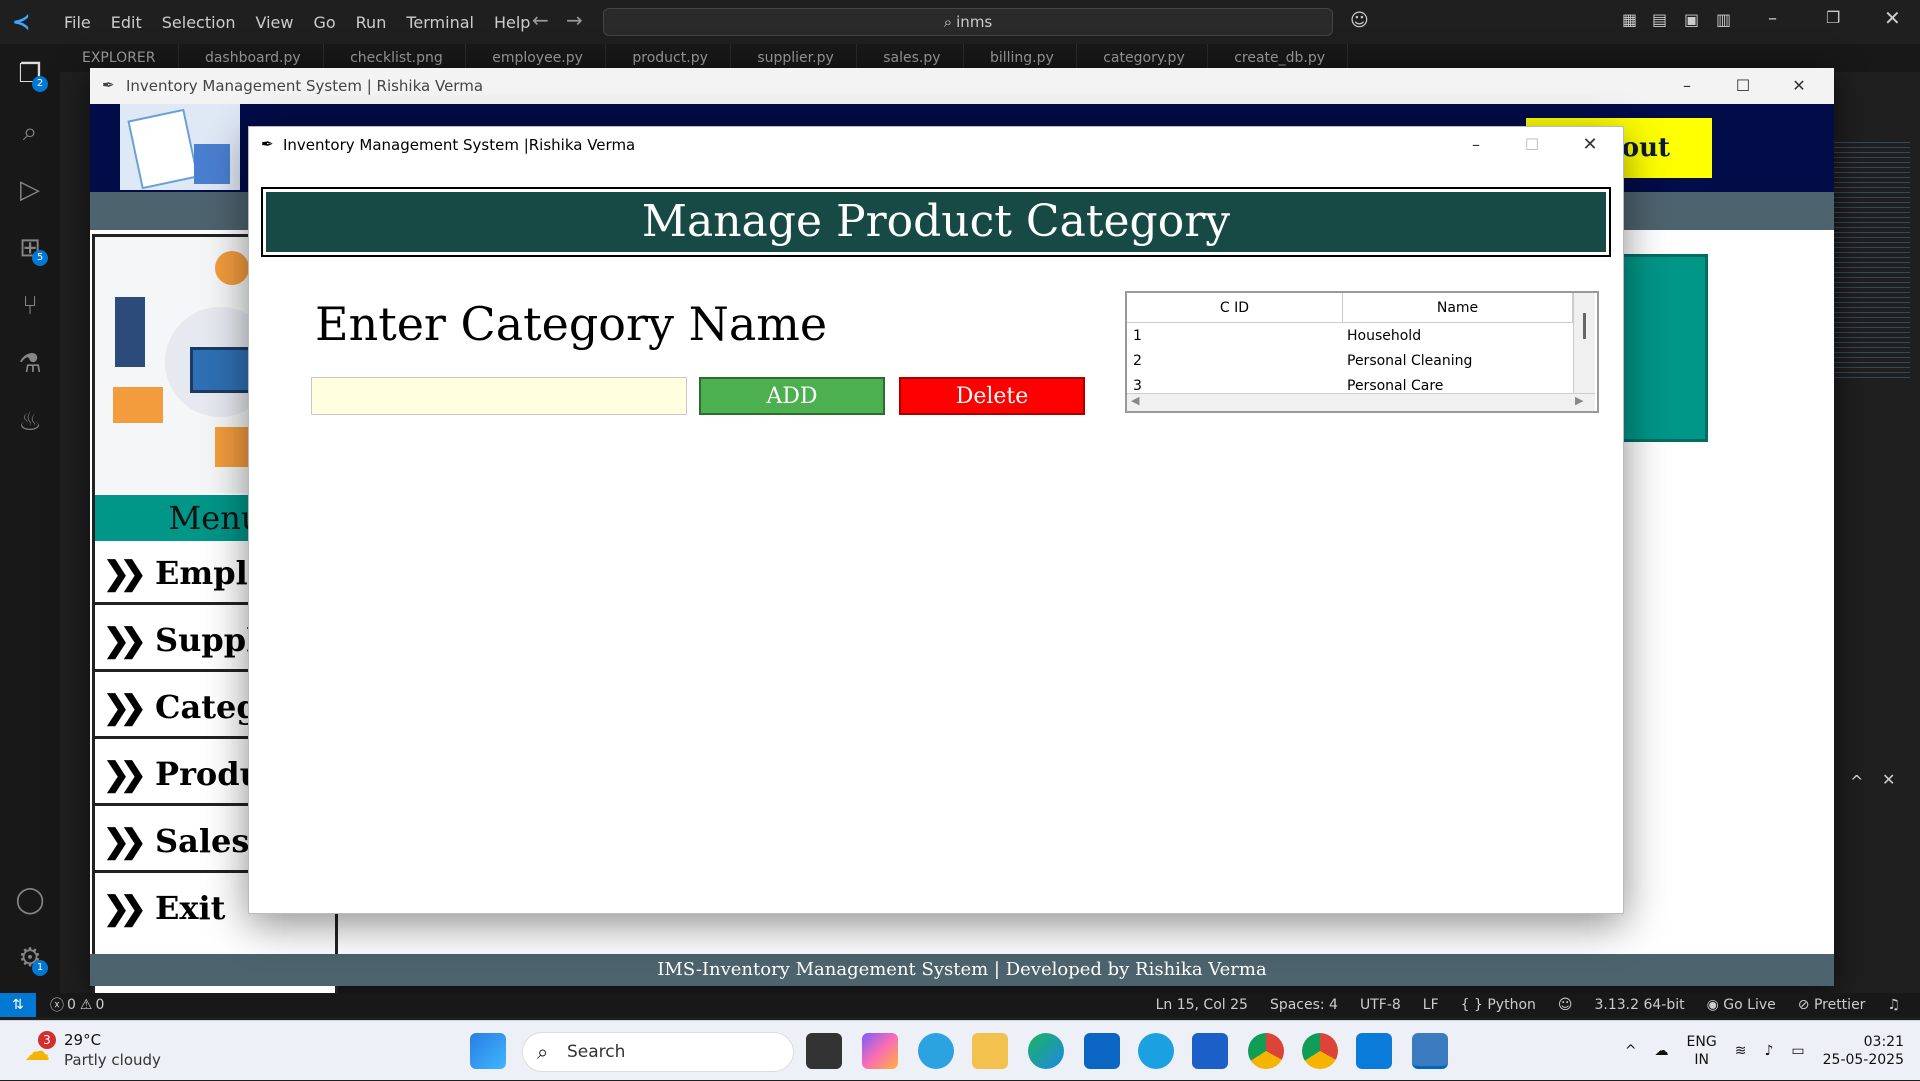 The width and height of the screenshot is (1920, 1081). Describe the element at coordinates (99, 1005) in the screenshot. I see `warnings-count: 0` at that location.